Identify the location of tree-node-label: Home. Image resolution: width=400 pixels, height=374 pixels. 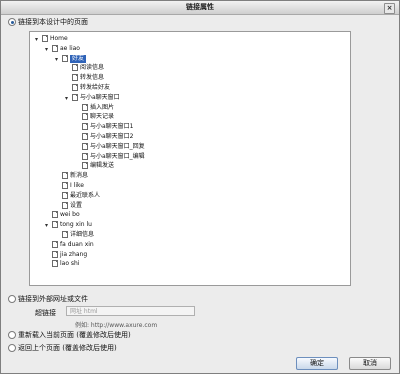
(59, 38).